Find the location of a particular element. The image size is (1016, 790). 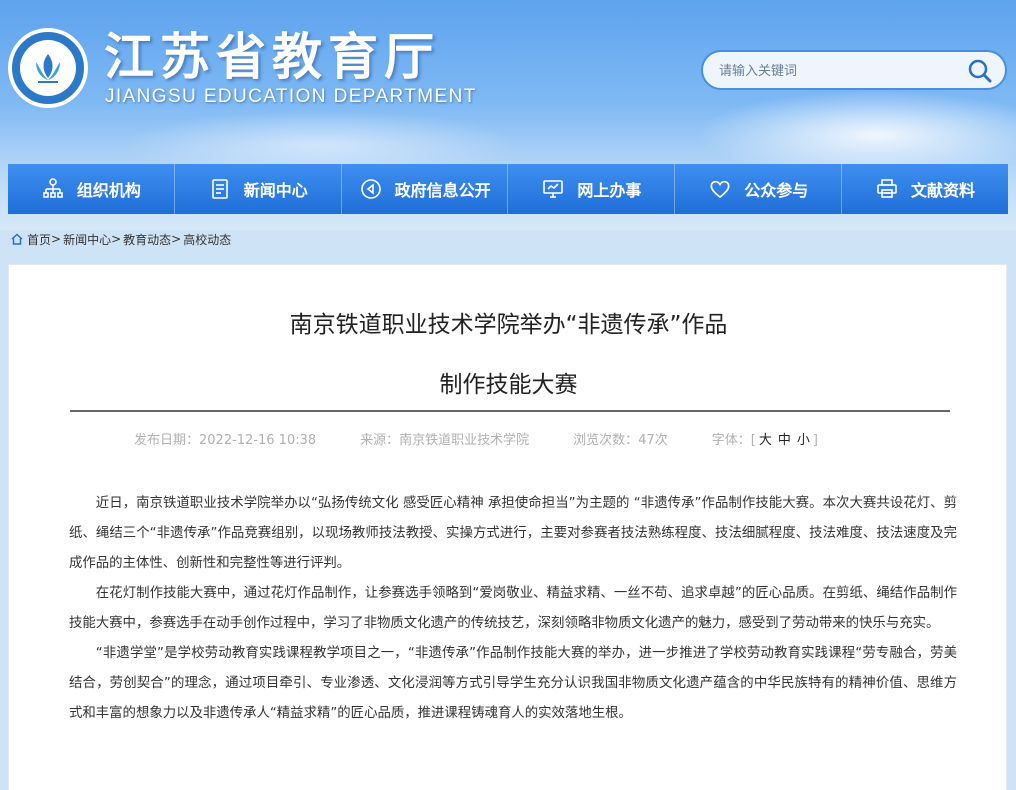

heart-icon is located at coordinates (720, 189).